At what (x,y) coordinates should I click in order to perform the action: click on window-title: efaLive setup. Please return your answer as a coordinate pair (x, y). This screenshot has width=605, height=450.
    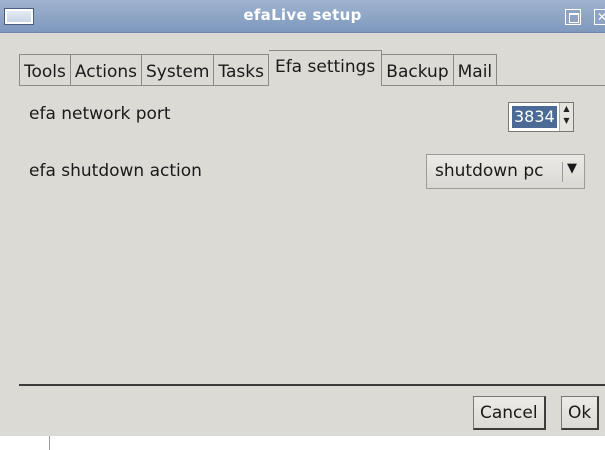
    Looking at the image, I should click on (302, 15).